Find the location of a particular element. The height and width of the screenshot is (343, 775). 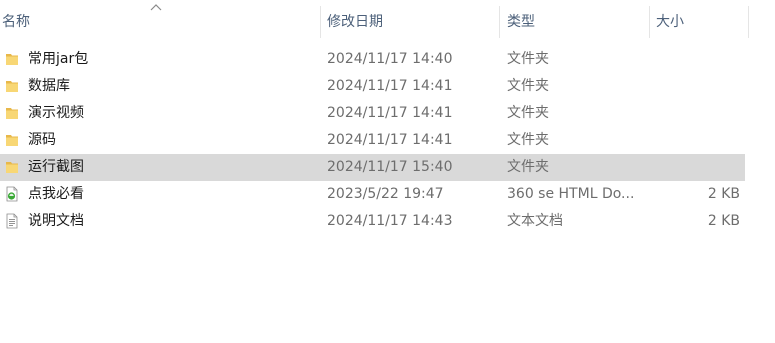

column-header-name-label: 名称 is located at coordinates (16, 22).